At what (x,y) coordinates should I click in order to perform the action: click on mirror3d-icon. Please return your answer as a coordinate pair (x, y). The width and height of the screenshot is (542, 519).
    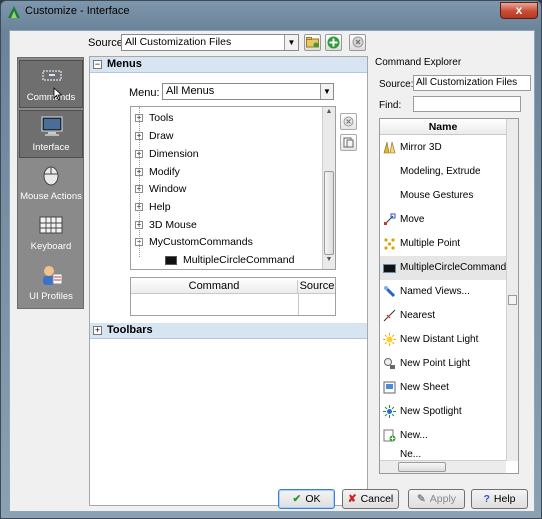
    Looking at the image, I should click on (389, 147).